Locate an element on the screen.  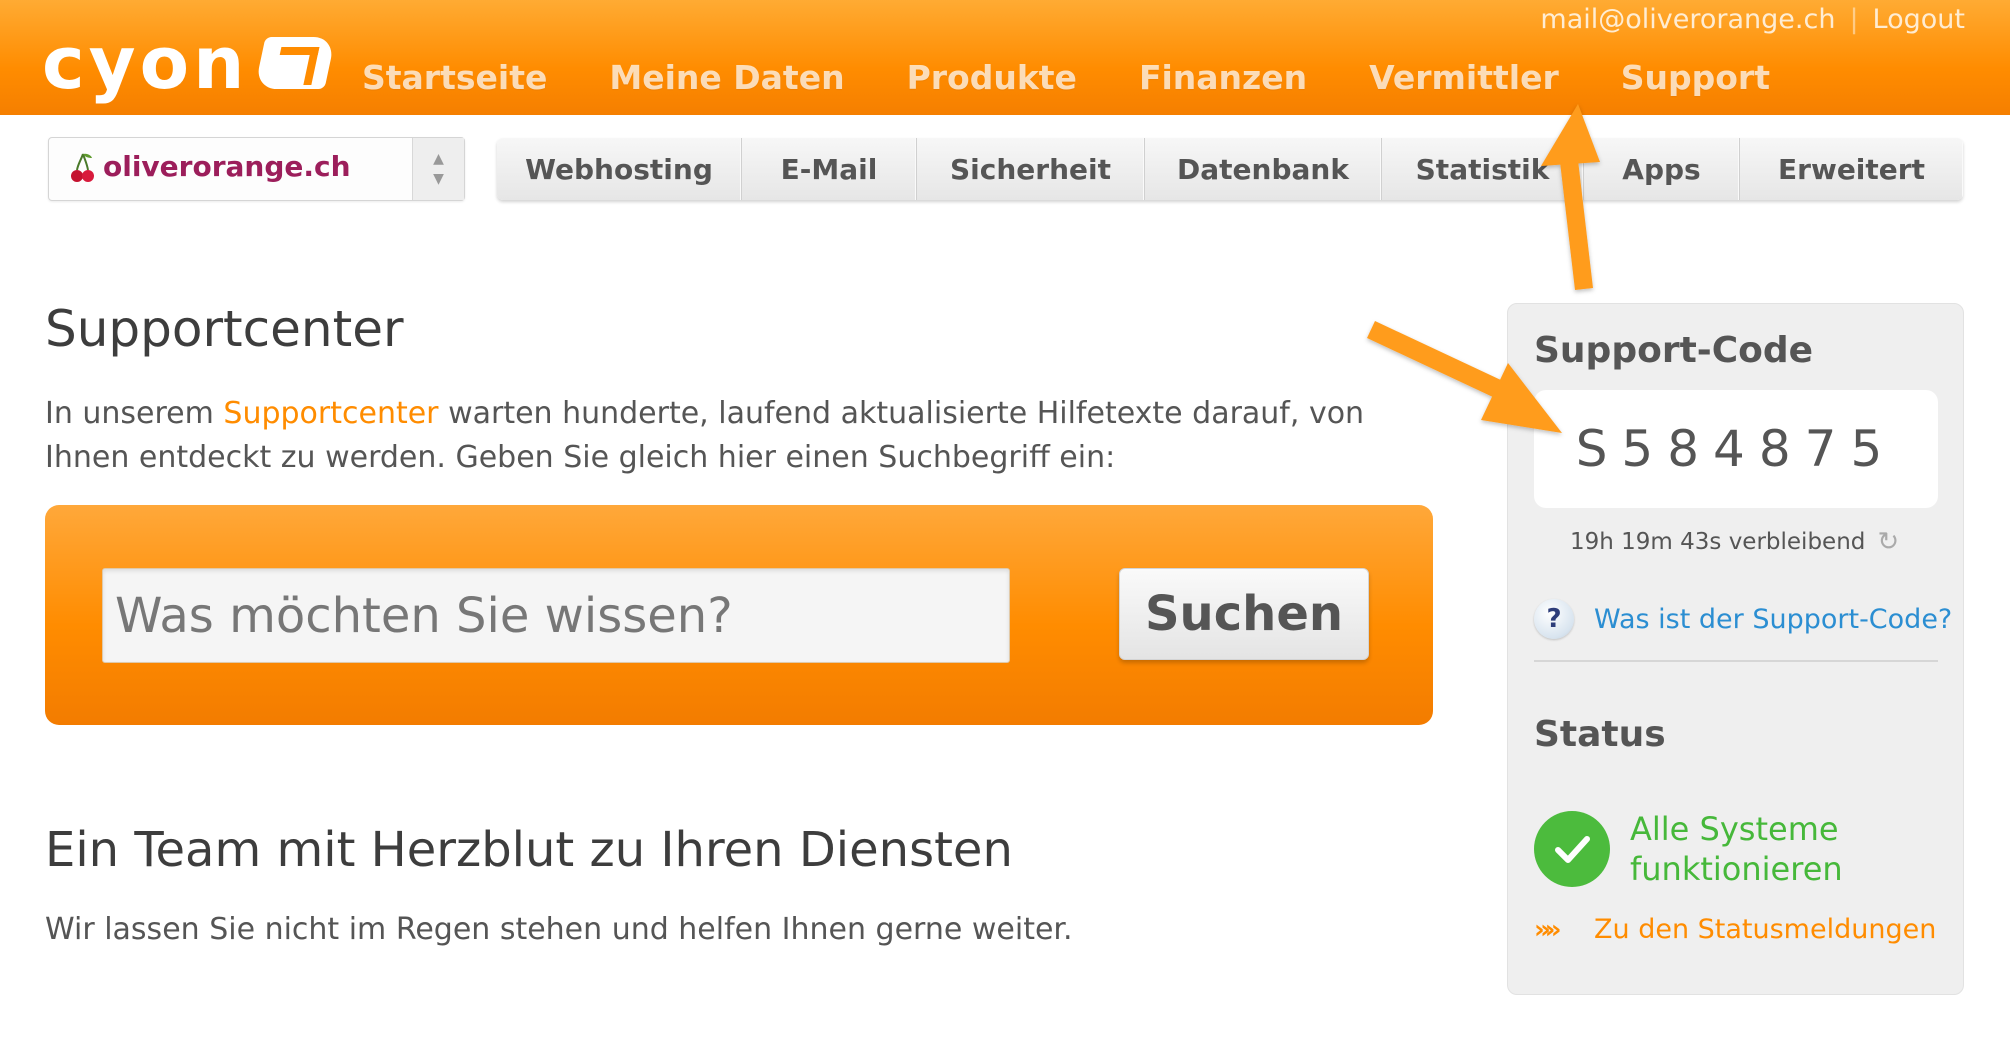
tab-erweitert: Erweitert is located at coordinates (1851, 169).